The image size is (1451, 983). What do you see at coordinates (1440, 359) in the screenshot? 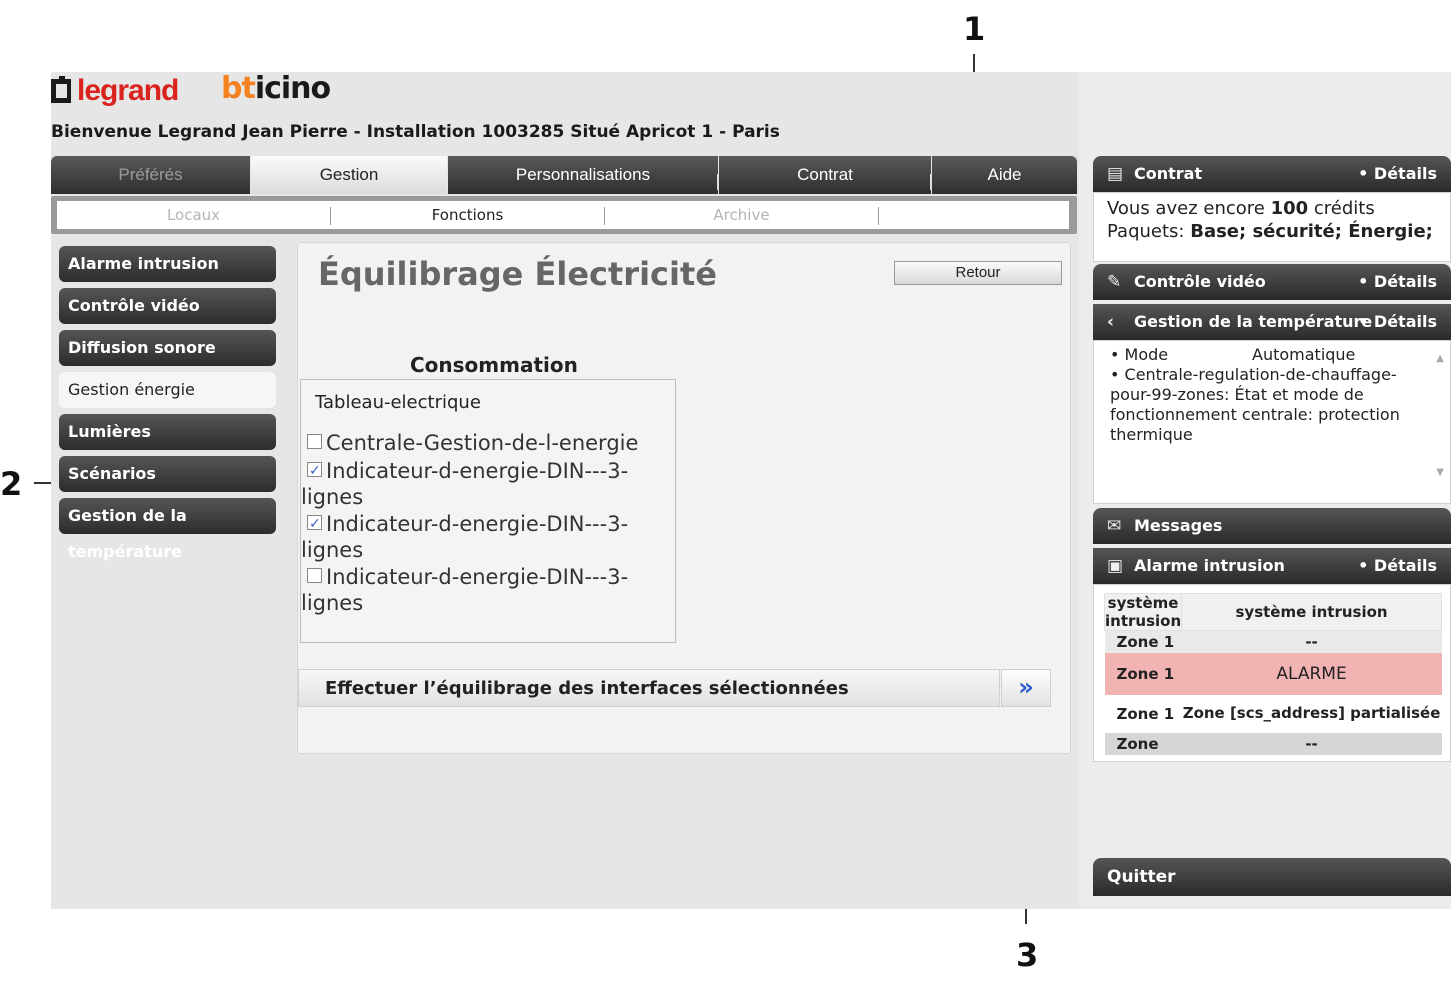
I see `scroll-up-icon: ▲` at bounding box center [1440, 359].